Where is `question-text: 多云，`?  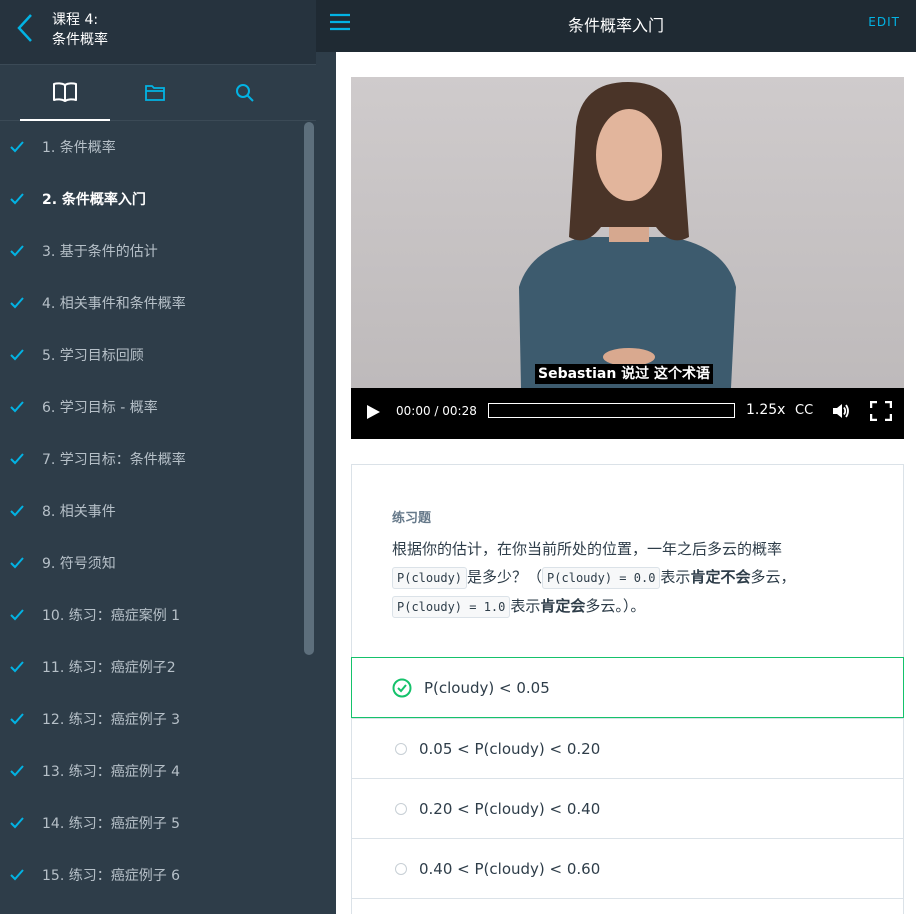
question-text: 多云， is located at coordinates (773, 577).